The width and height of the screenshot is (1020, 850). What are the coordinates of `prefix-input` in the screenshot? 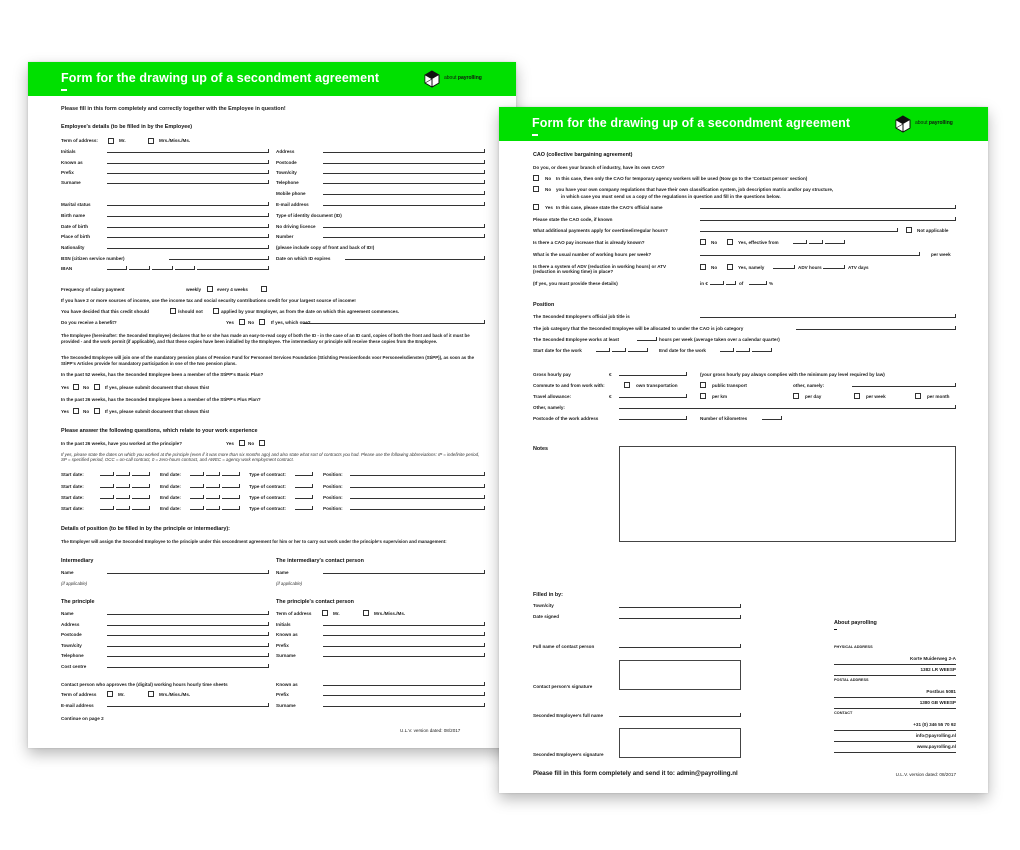 It's located at (188, 172).